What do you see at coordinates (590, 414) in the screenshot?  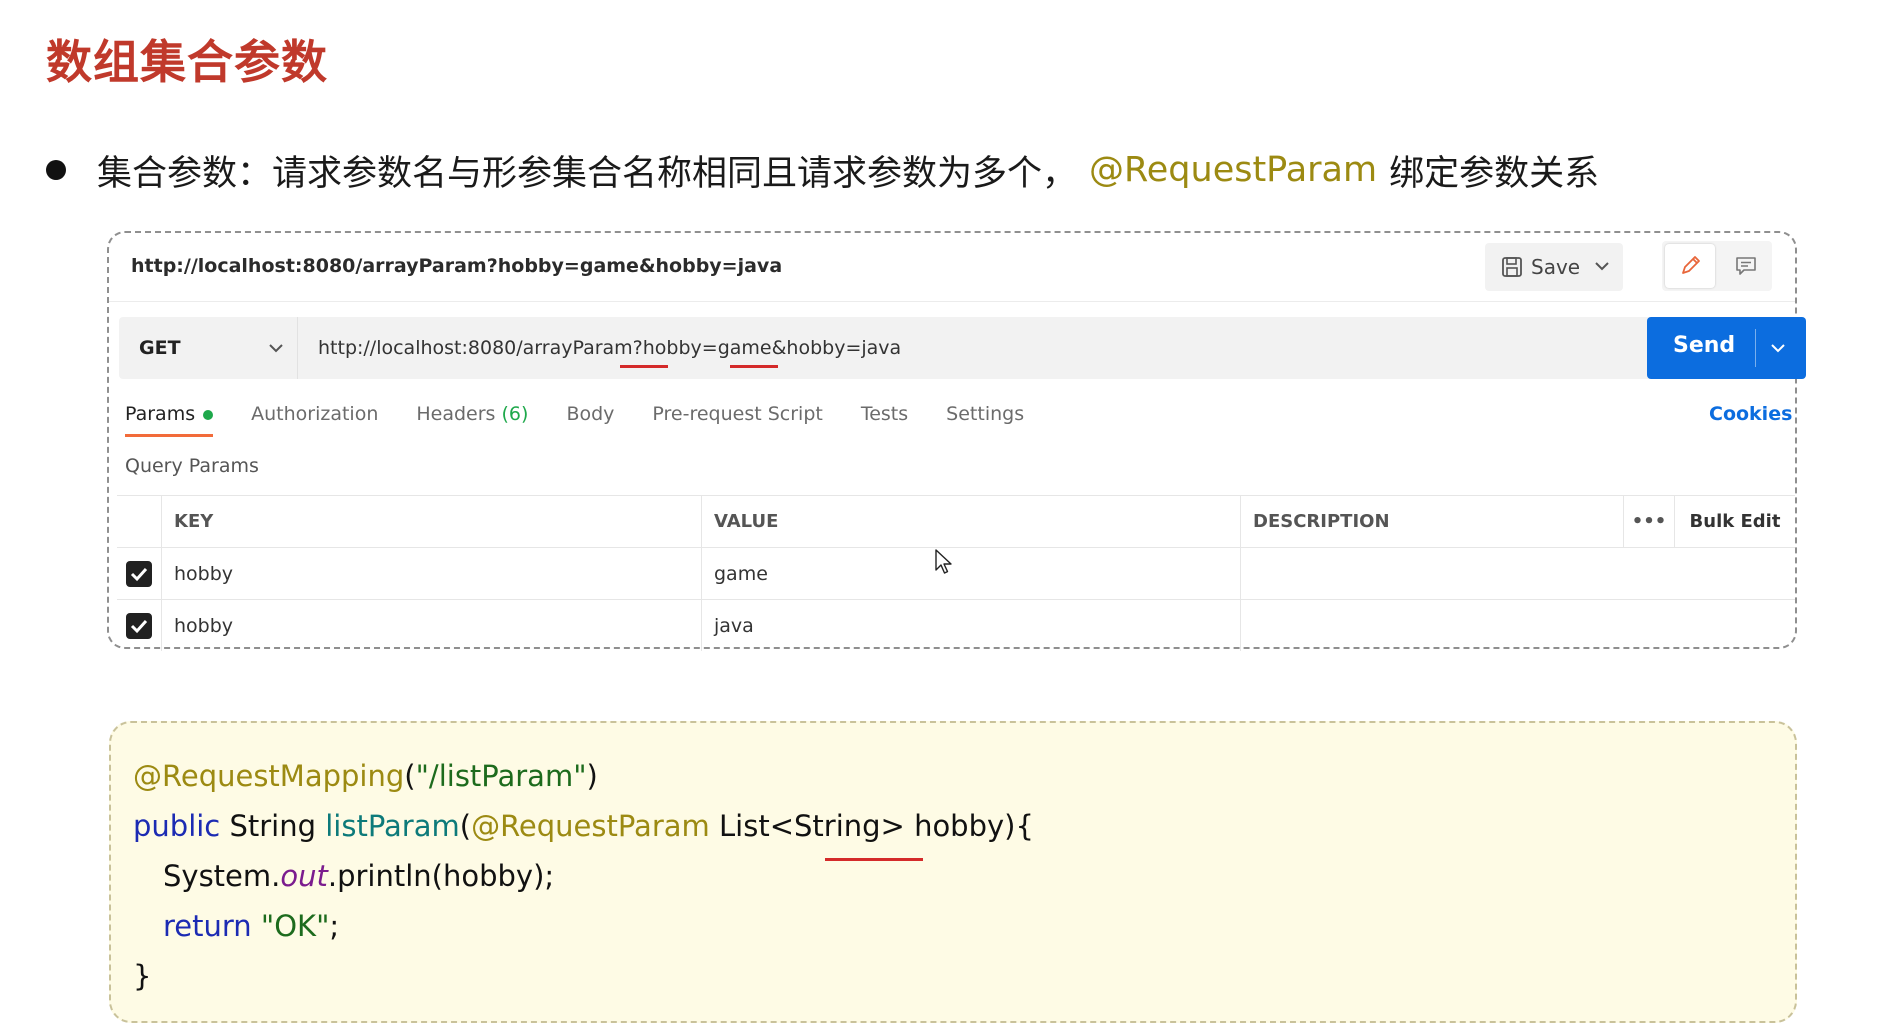 I see `tab-label: Body` at bounding box center [590, 414].